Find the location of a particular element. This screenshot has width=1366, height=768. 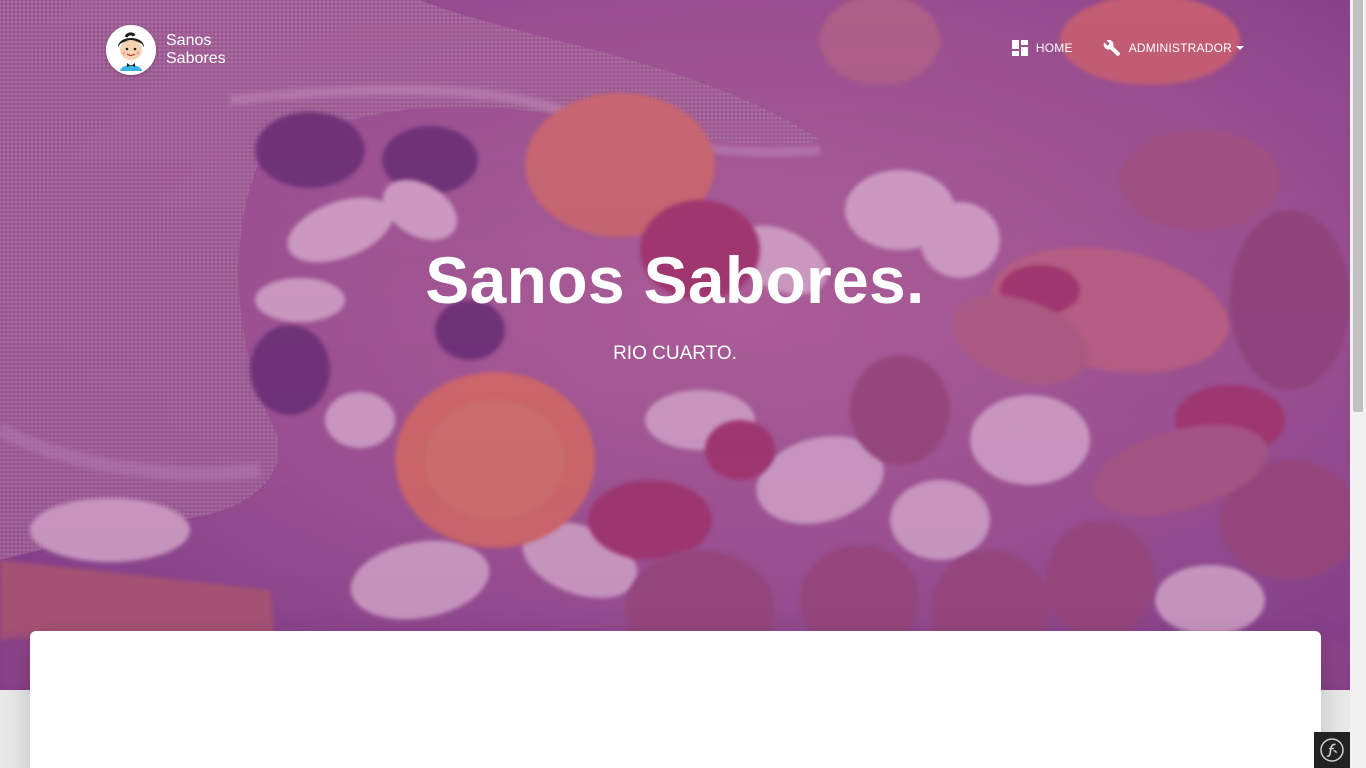

brand-logo-icon is located at coordinates (131, 50).